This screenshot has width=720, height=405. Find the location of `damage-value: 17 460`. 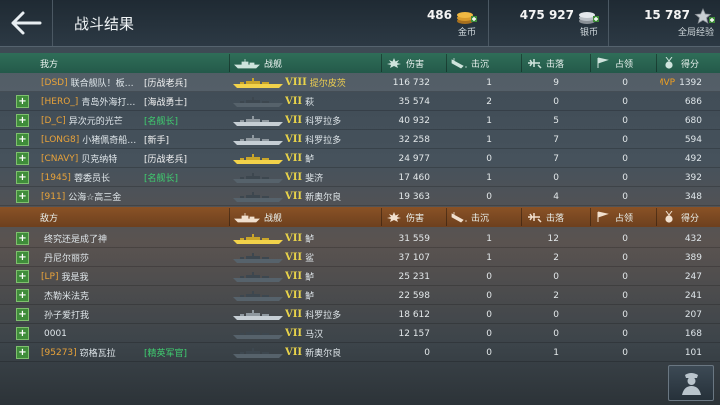

damage-value: 17 460 is located at coordinates (414, 177).